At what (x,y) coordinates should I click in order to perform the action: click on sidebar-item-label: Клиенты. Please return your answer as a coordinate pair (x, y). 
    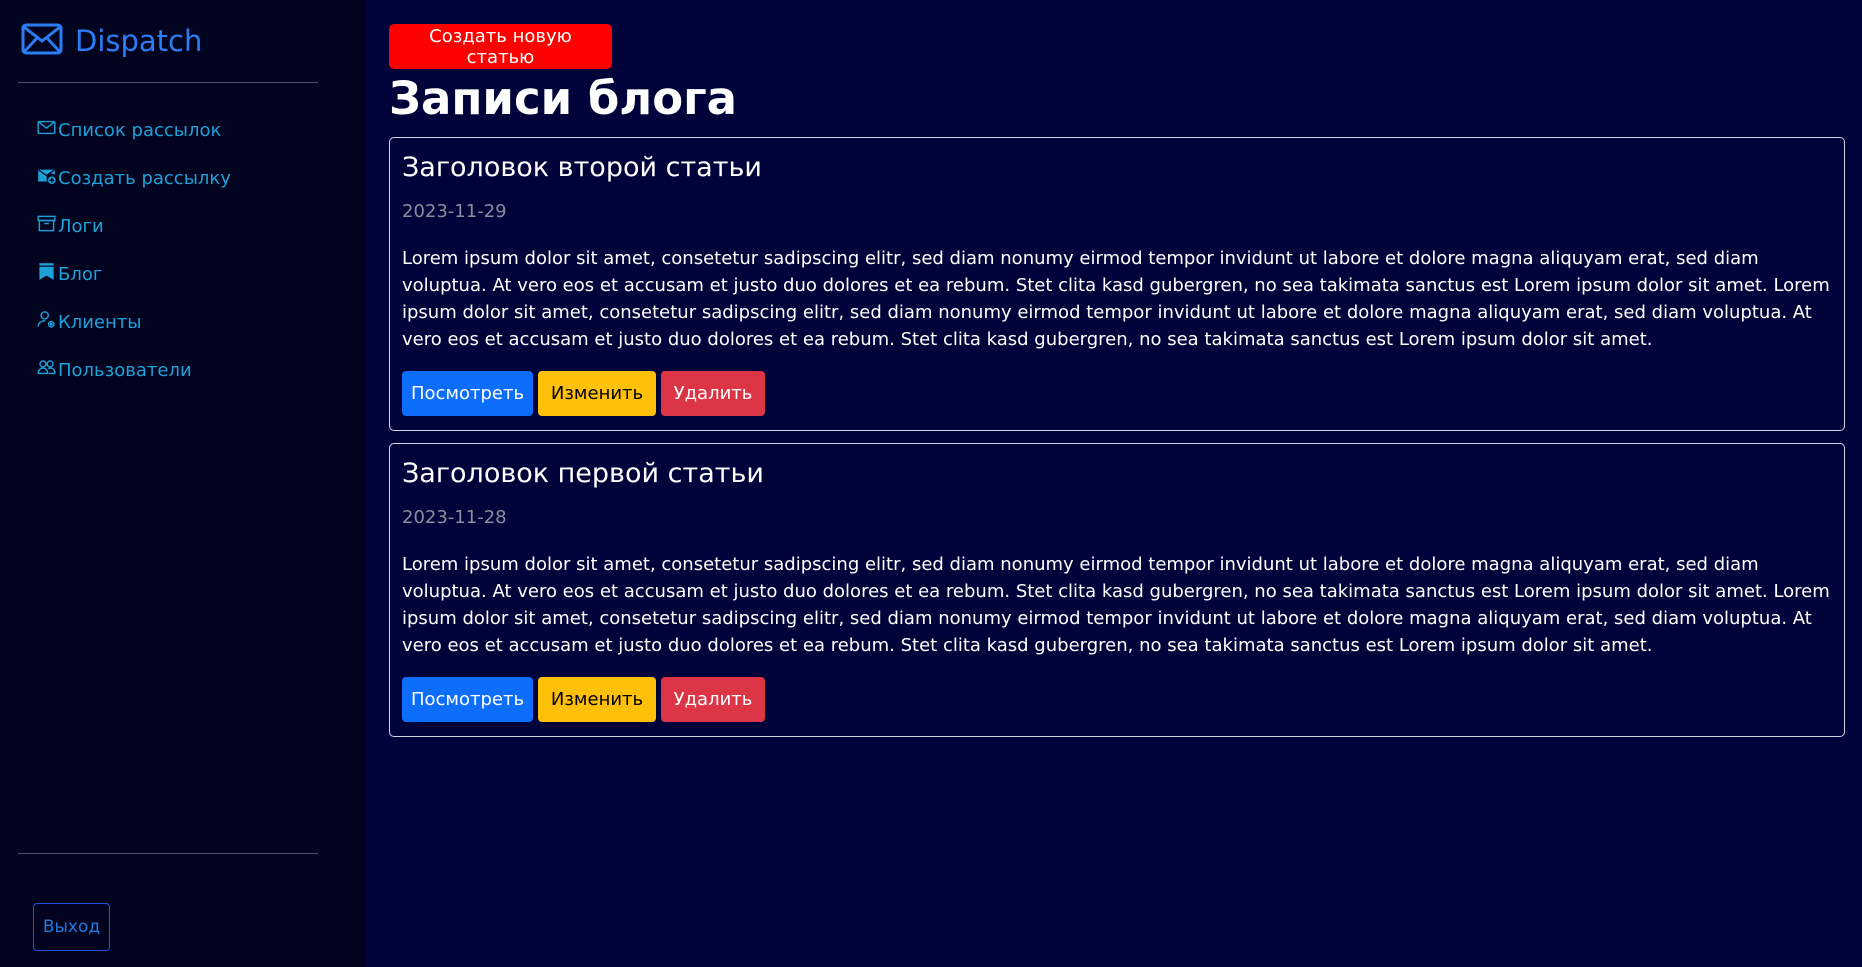
    Looking at the image, I should click on (100, 322).